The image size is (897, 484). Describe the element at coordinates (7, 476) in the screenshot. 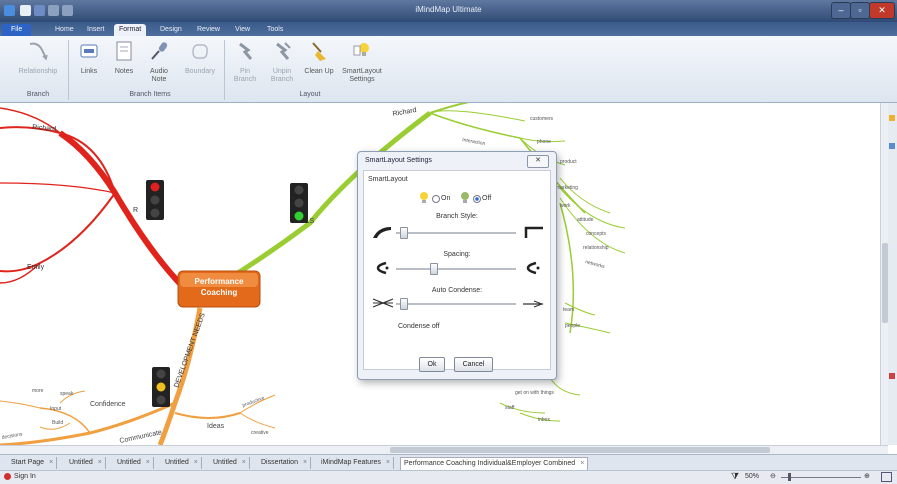

I see `sign-in-icon` at that location.